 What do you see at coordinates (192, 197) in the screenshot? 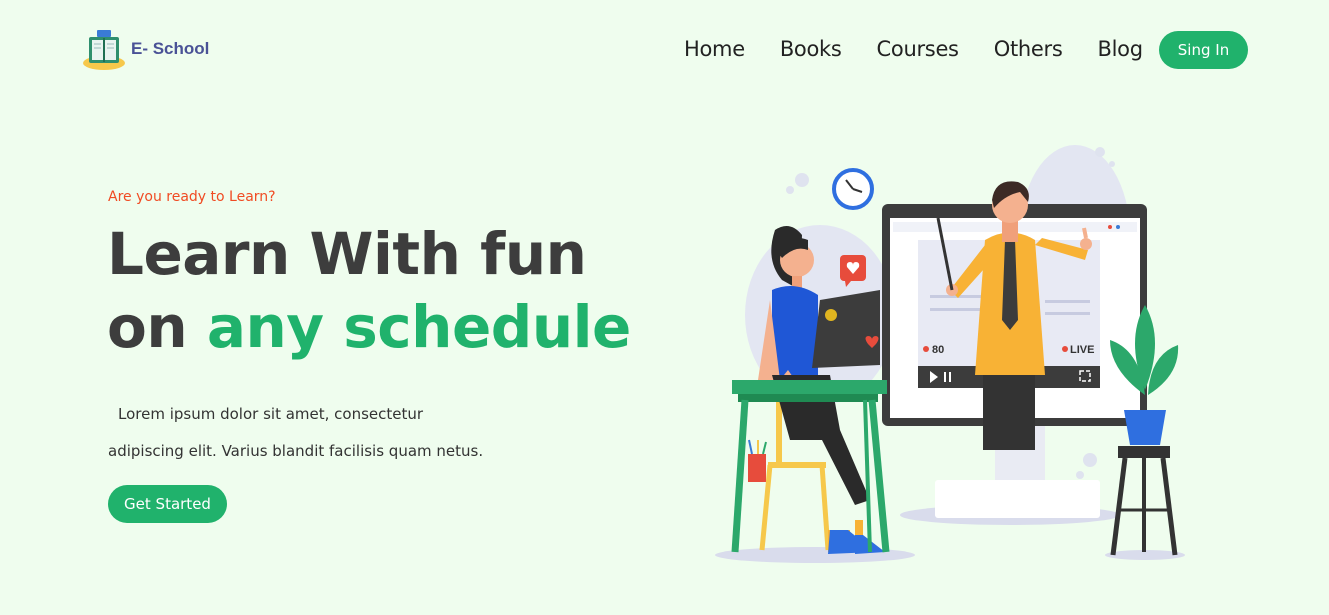
I see `hero-kicker: Are you ready to Learn?` at bounding box center [192, 197].